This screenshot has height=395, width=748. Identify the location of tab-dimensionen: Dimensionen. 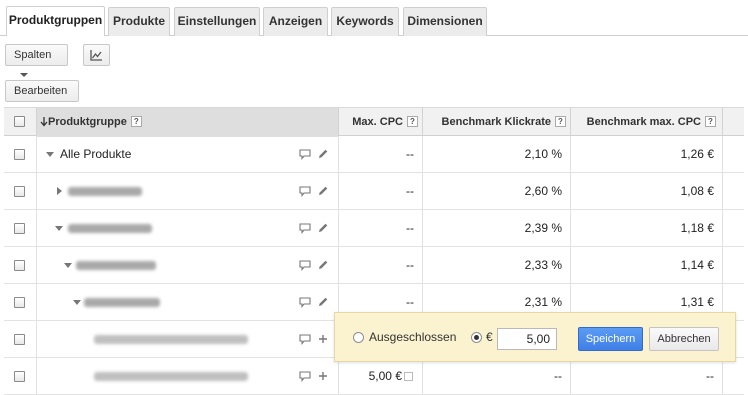
(445, 21).